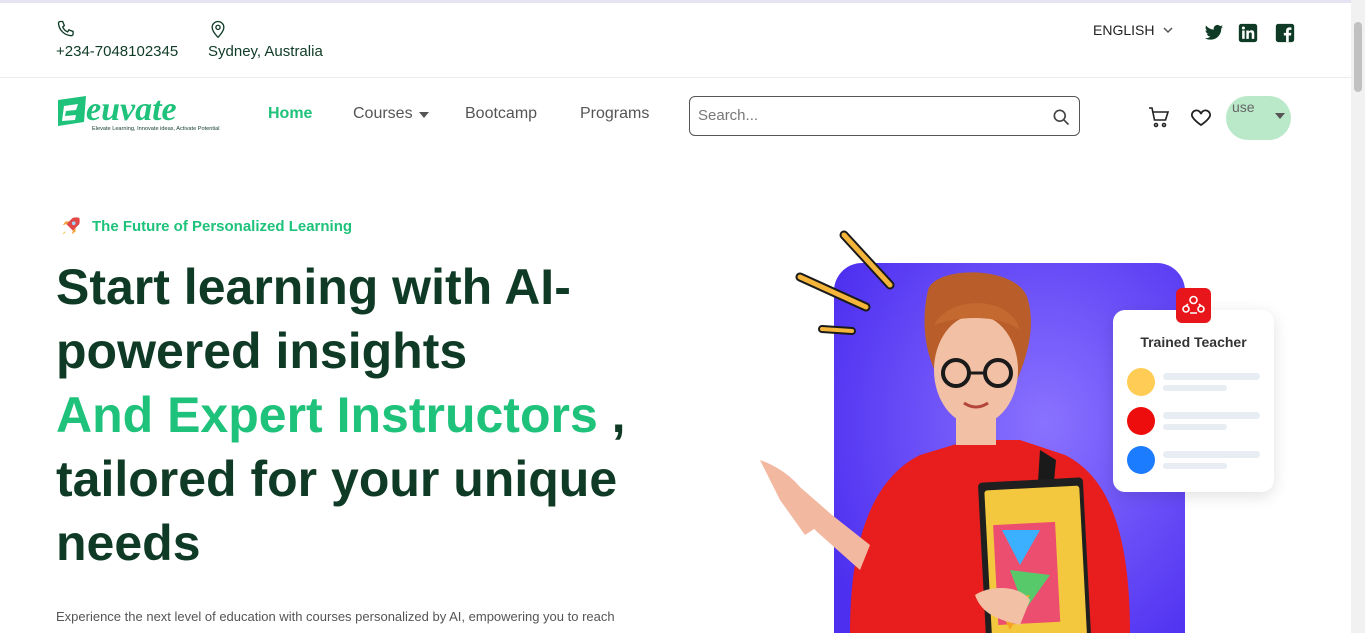 Image resolution: width=1365 pixels, height=633 pixels. I want to click on language-label: ENGLISH, so click(1124, 30).